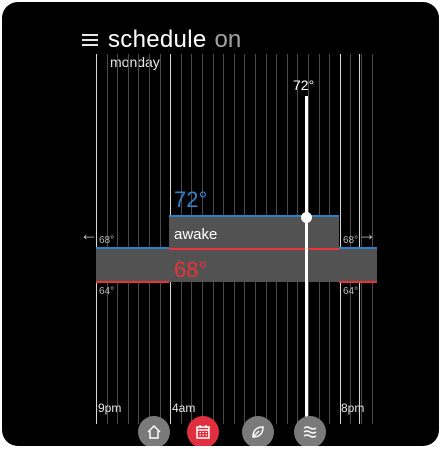 The image size is (443, 449). Describe the element at coordinates (304, 85) in the screenshot. I see `current-temp: 72°` at that location.